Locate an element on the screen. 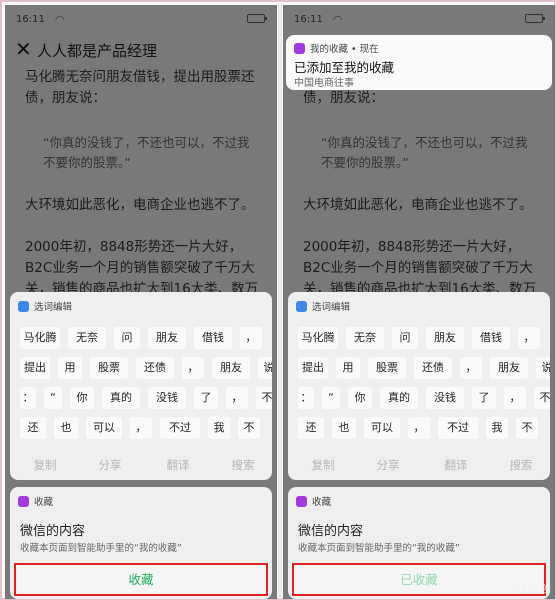 This screenshot has height=600, width=556. watermark: 大枫合 is located at coordinates (534, 590).